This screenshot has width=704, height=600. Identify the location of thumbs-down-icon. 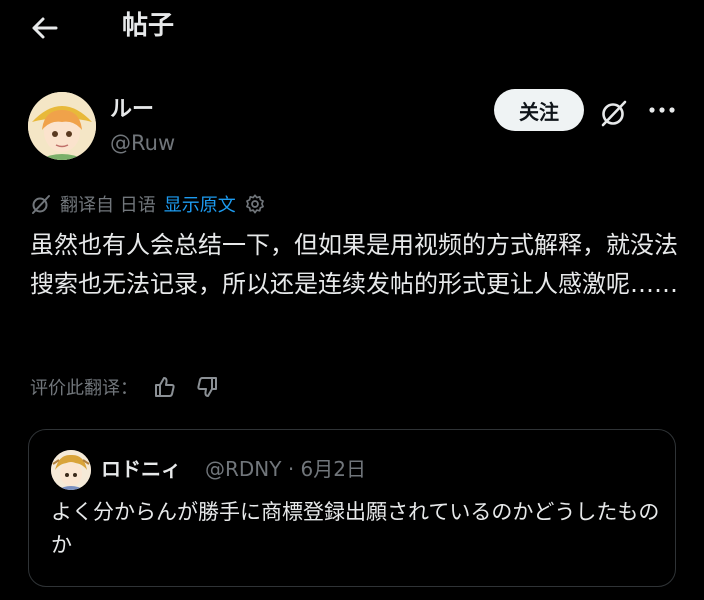
(207, 387).